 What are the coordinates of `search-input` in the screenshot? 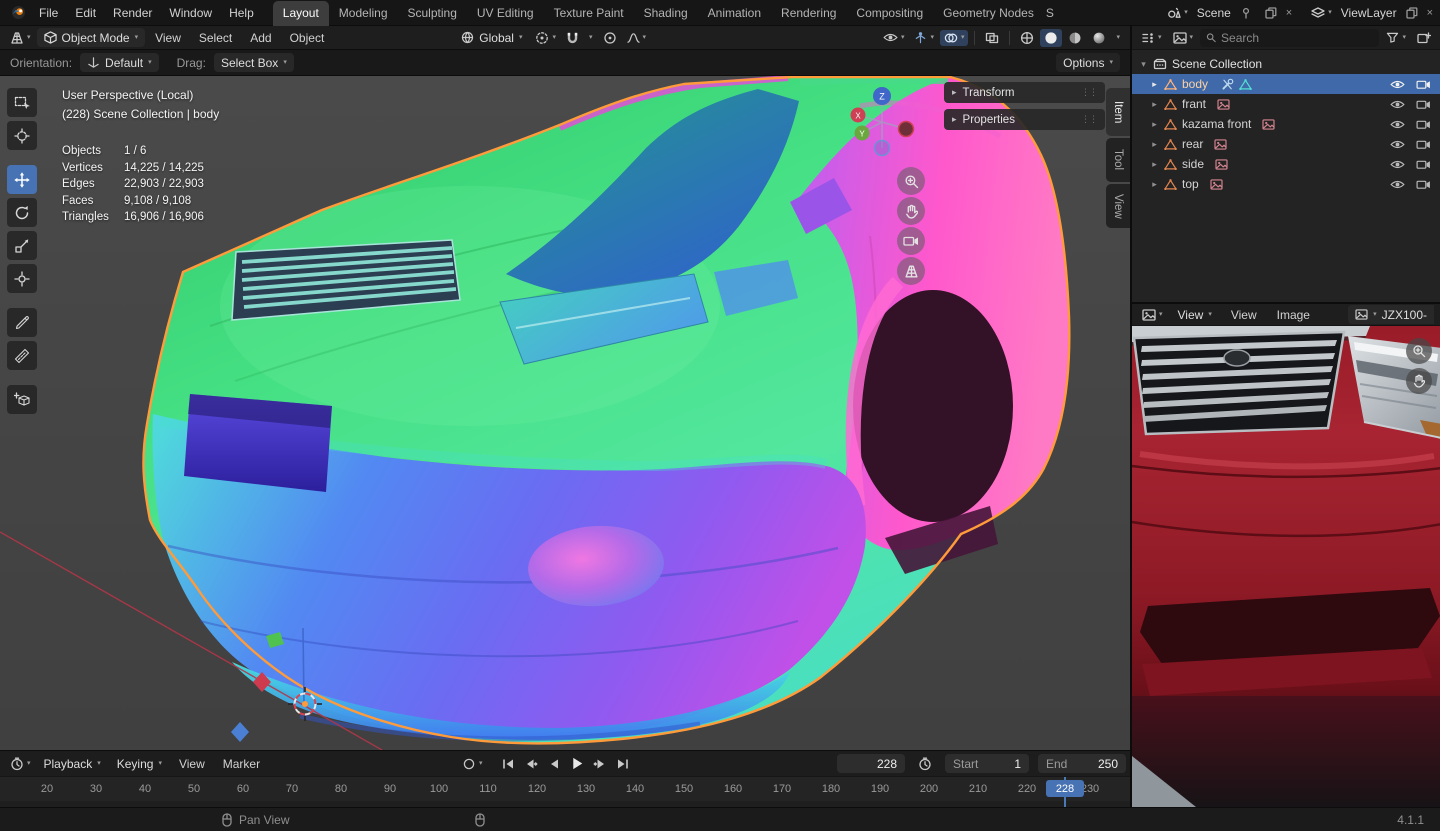 It's located at (1297, 37).